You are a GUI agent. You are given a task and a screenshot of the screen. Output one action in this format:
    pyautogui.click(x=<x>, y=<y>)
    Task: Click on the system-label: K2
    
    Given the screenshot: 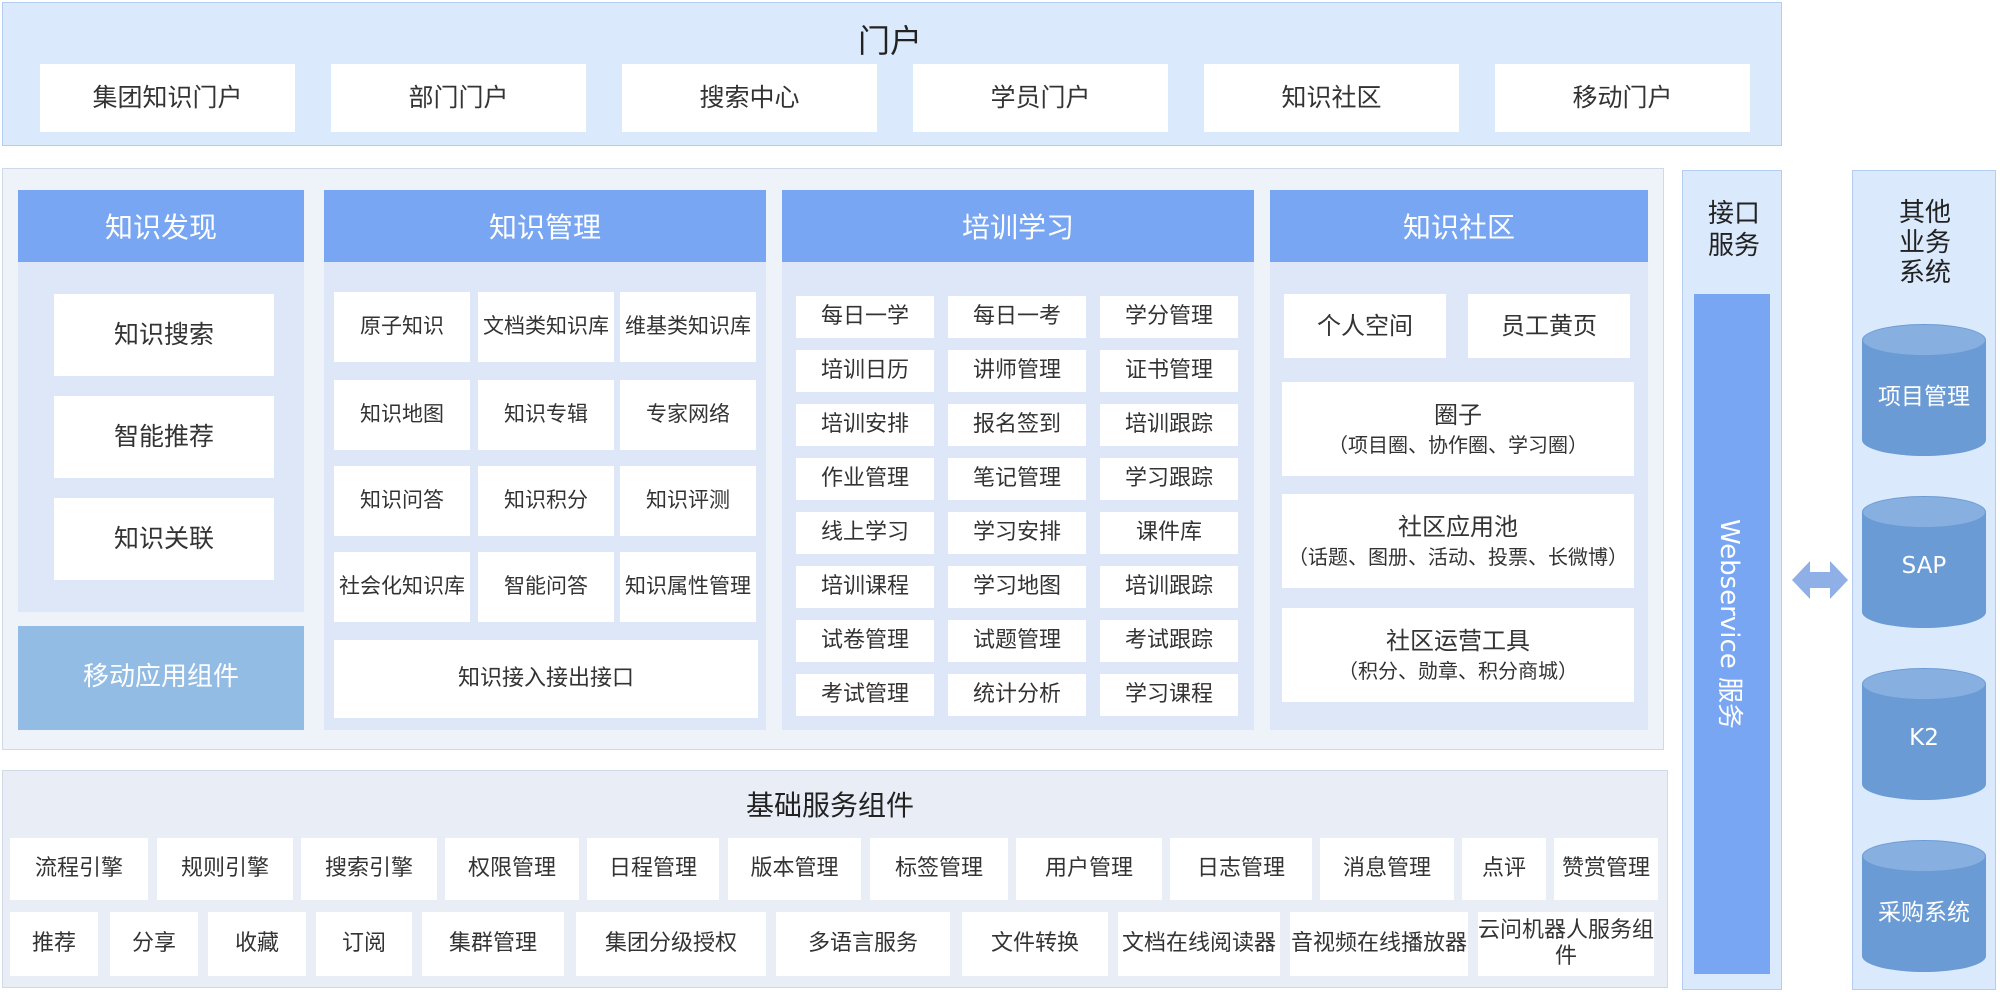 What is the action you would take?
    pyautogui.click(x=1924, y=738)
    